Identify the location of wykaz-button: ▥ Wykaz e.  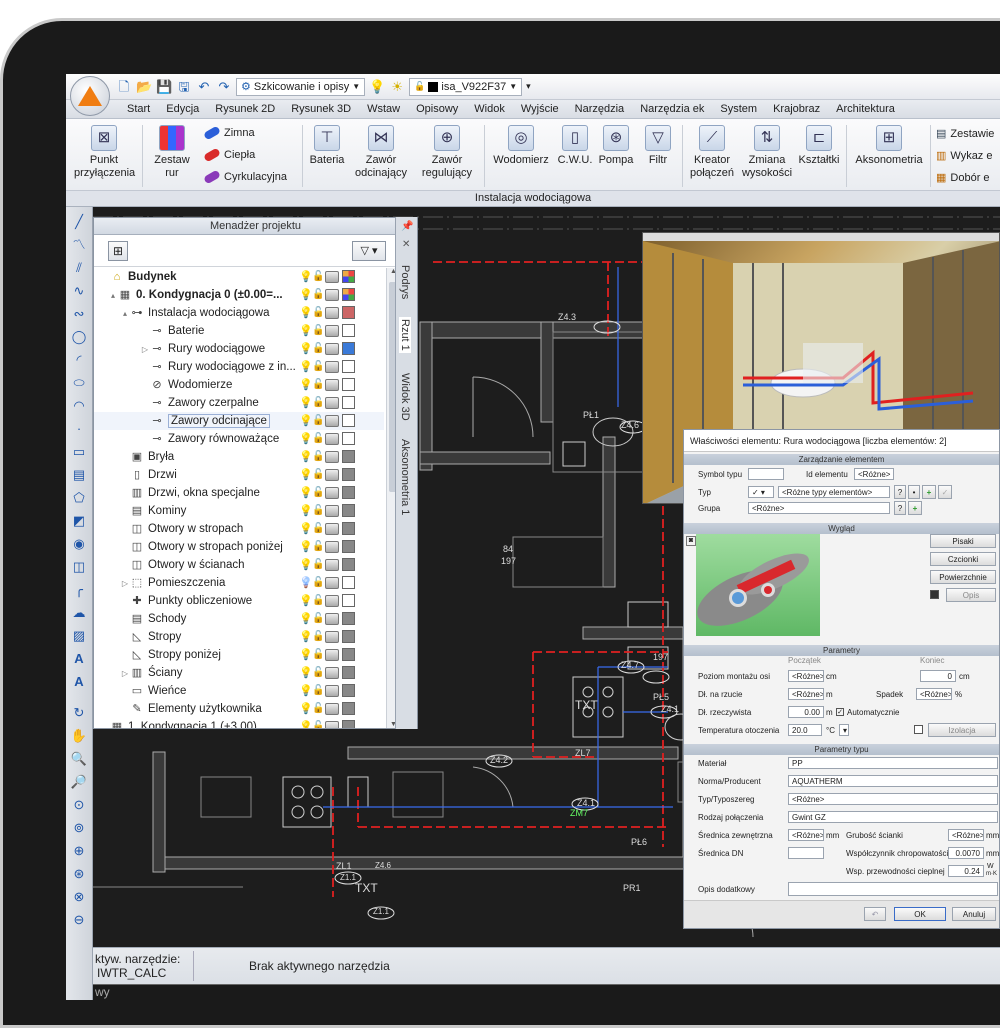
(964, 156).